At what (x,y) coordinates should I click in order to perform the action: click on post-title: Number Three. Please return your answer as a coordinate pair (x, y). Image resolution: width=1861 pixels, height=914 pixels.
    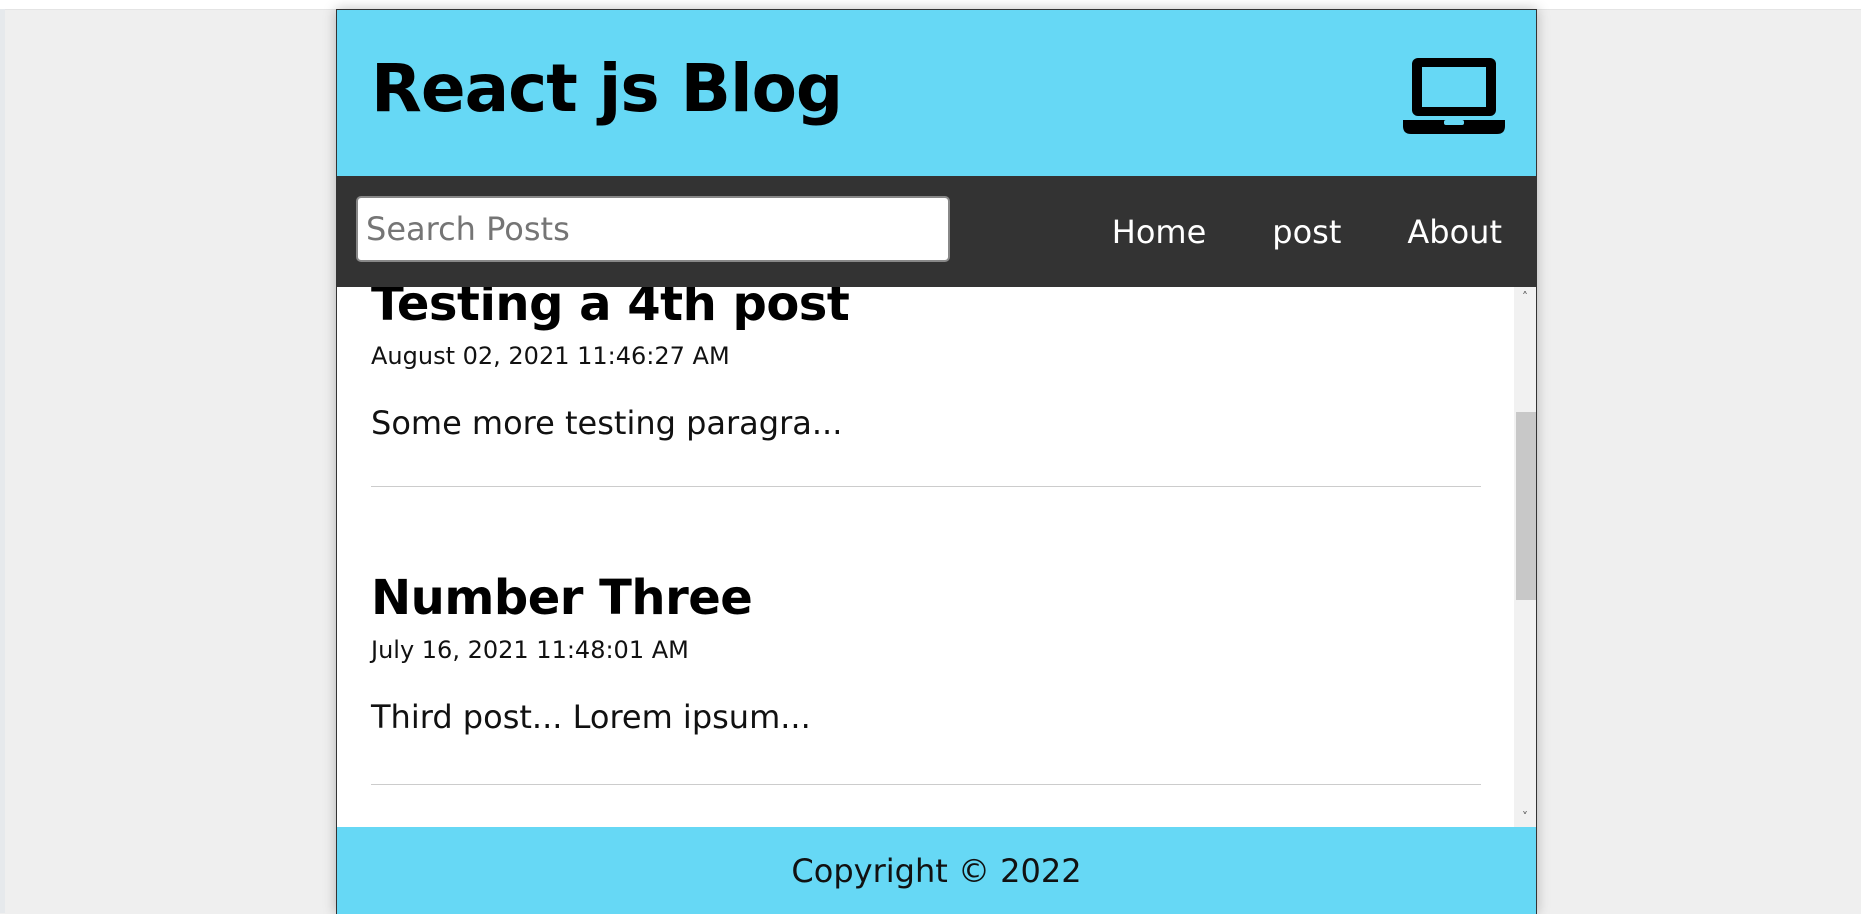
    Looking at the image, I should click on (926, 598).